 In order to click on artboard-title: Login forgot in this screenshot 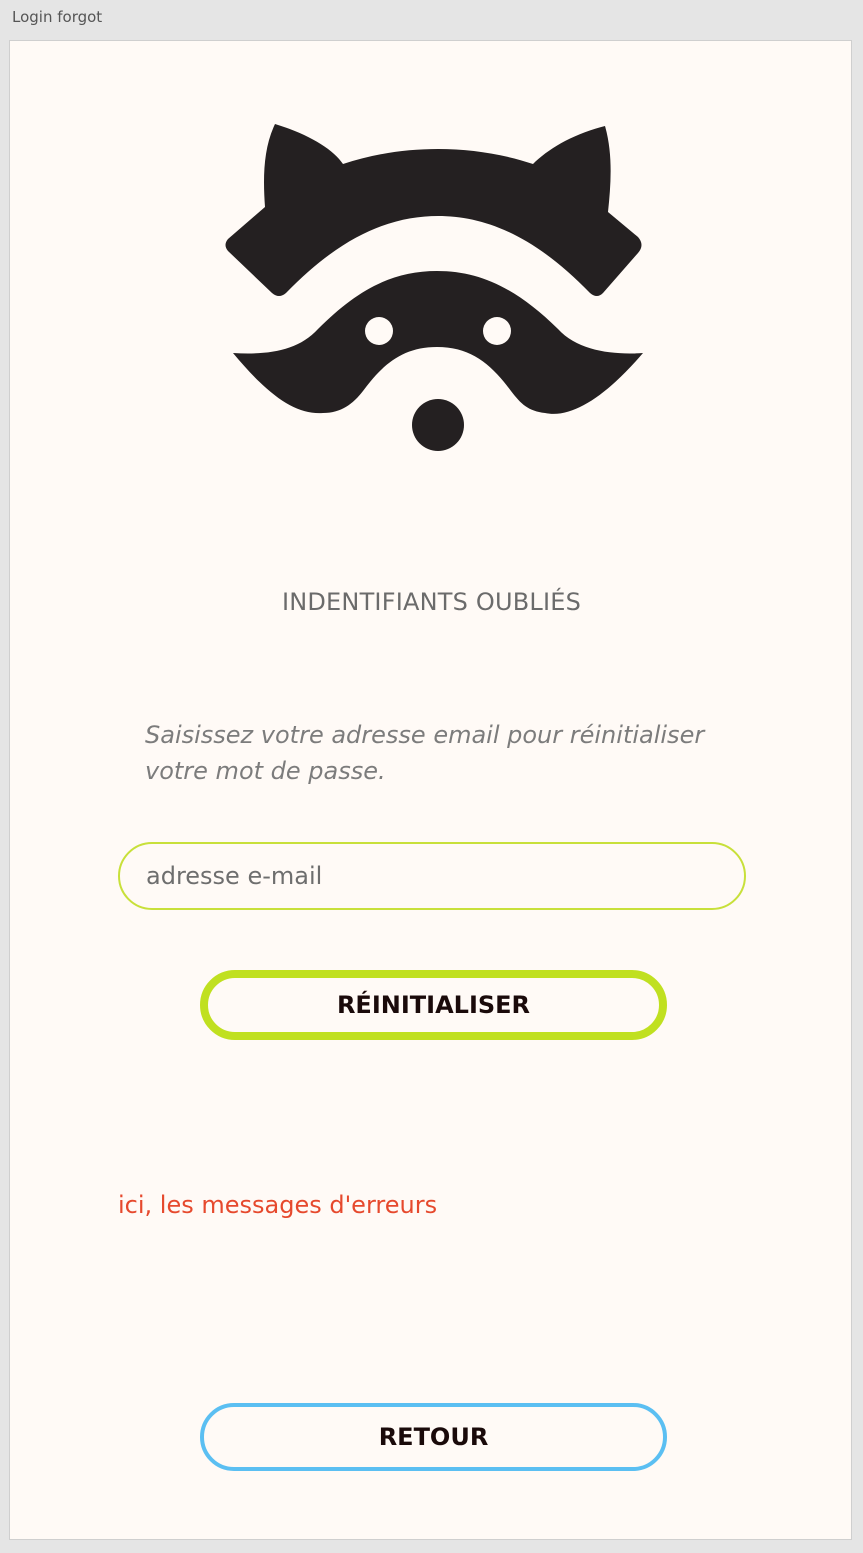, I will do `click(57, 17)`.